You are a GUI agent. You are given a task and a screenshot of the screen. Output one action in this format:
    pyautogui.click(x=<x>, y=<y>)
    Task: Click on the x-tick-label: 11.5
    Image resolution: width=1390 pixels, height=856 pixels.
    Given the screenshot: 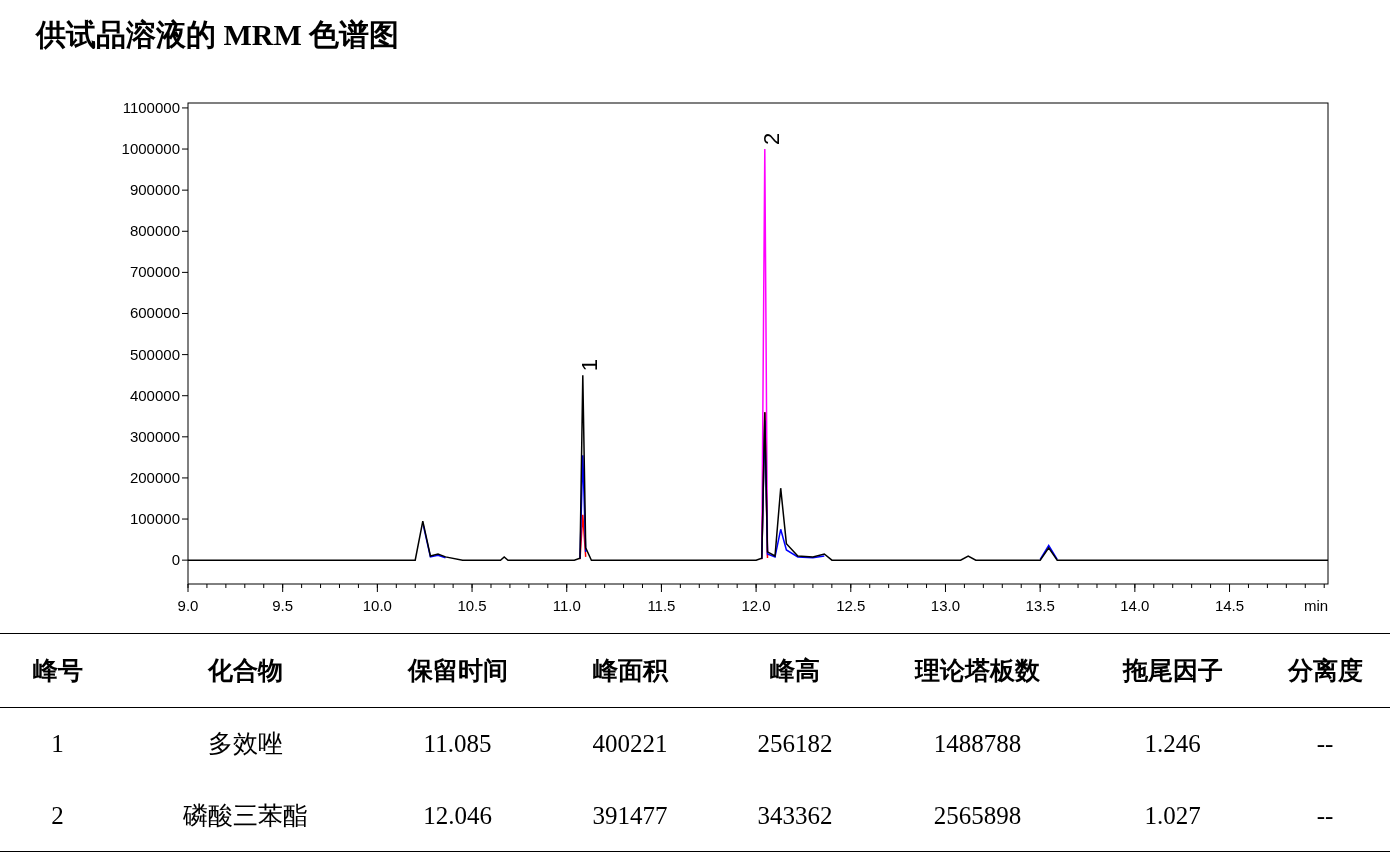 What is the action you would take?
    pyautogui.click(x=661, y=605)
    